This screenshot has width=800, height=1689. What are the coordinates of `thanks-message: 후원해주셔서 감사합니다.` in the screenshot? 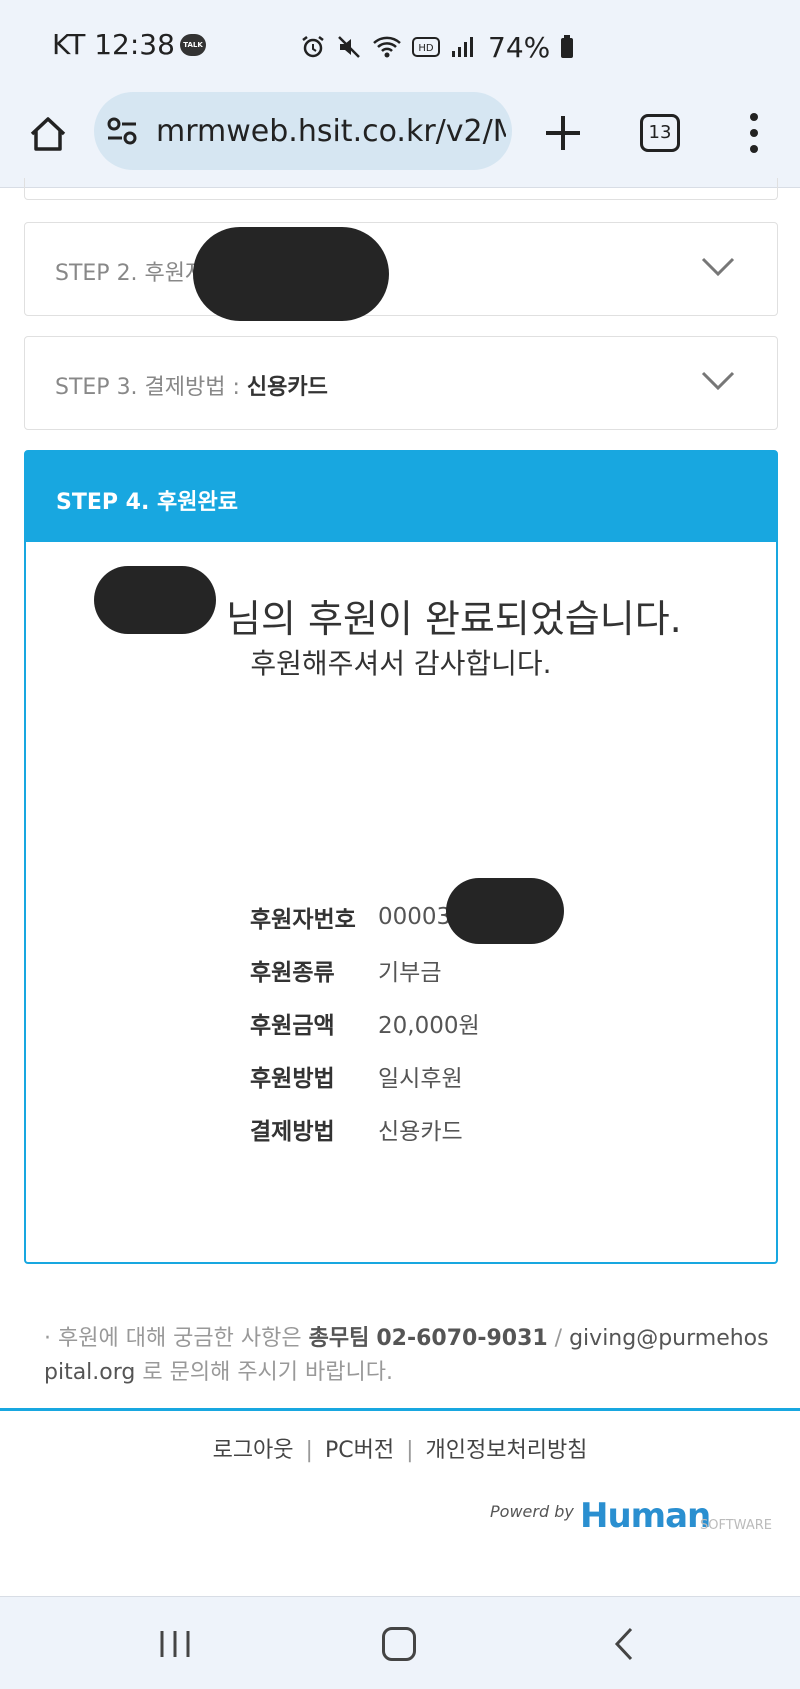 It's located at (401, 663).